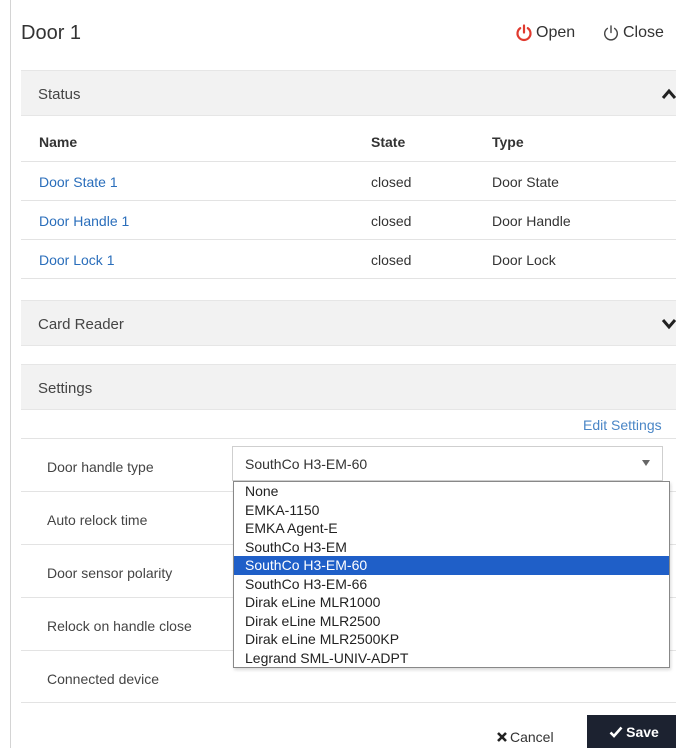 The width and height of the screenshot is (676, 748). I want to click on type-value: Door State, so click(525, 182).